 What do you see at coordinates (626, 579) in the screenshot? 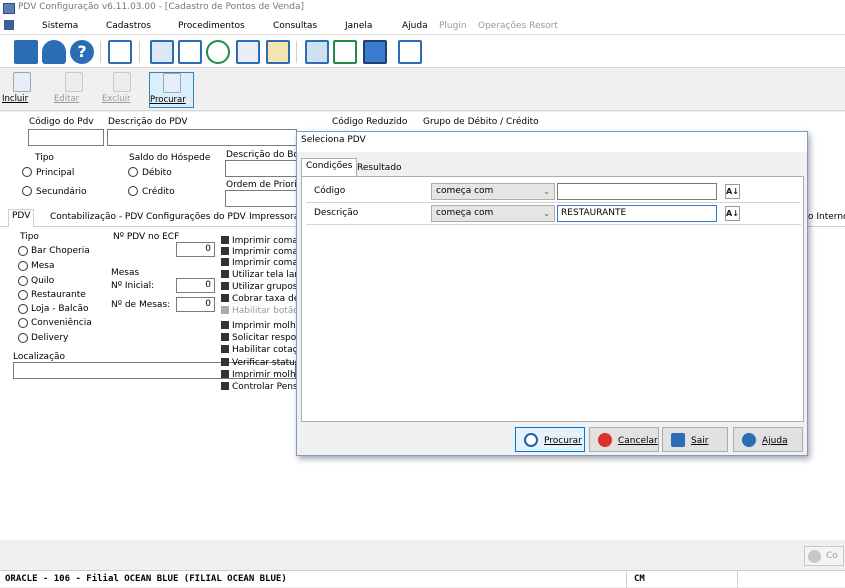
I see `status-divider` at bounding box center [626, 579].